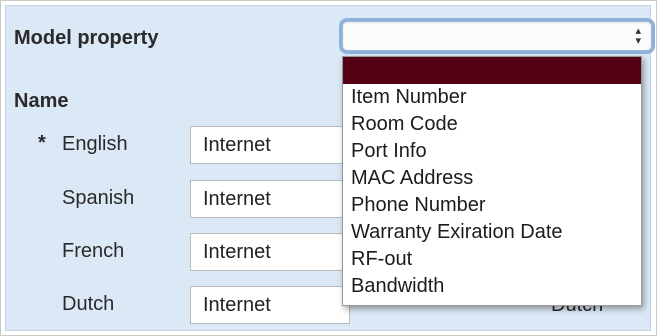 This screenshot has height=336, width=657. What do you see at coordinates (492, 151) in the screenshot?
I see `dropdown-option-port-info: Port Info` at bounding box center [492, 151].